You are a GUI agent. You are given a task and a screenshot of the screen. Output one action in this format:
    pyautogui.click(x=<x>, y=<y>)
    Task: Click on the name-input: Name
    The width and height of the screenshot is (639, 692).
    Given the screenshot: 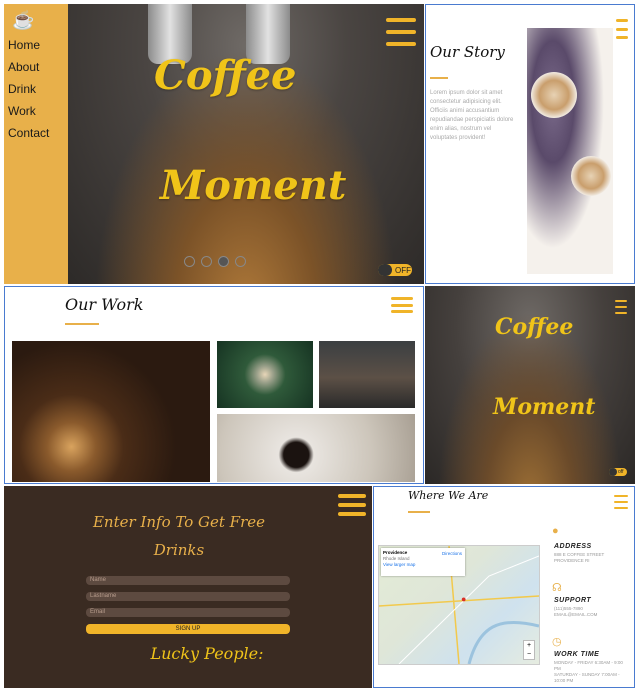 What is the action you would take?
    pyautogui.click(x=188, y=580)
    